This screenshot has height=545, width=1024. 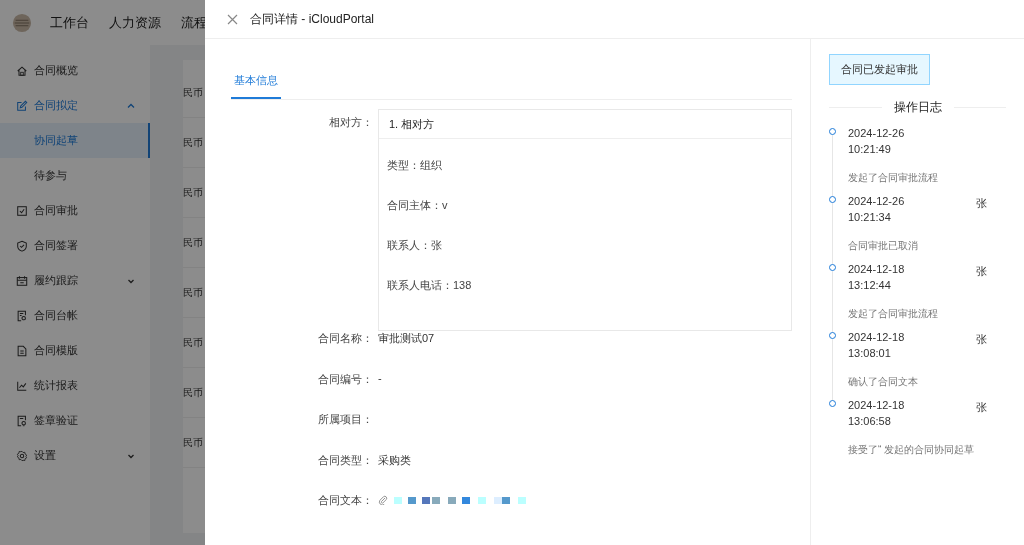 I want to click on drawer-title: 合同详情 - iCloudPortal, so click(x=312, y=19).